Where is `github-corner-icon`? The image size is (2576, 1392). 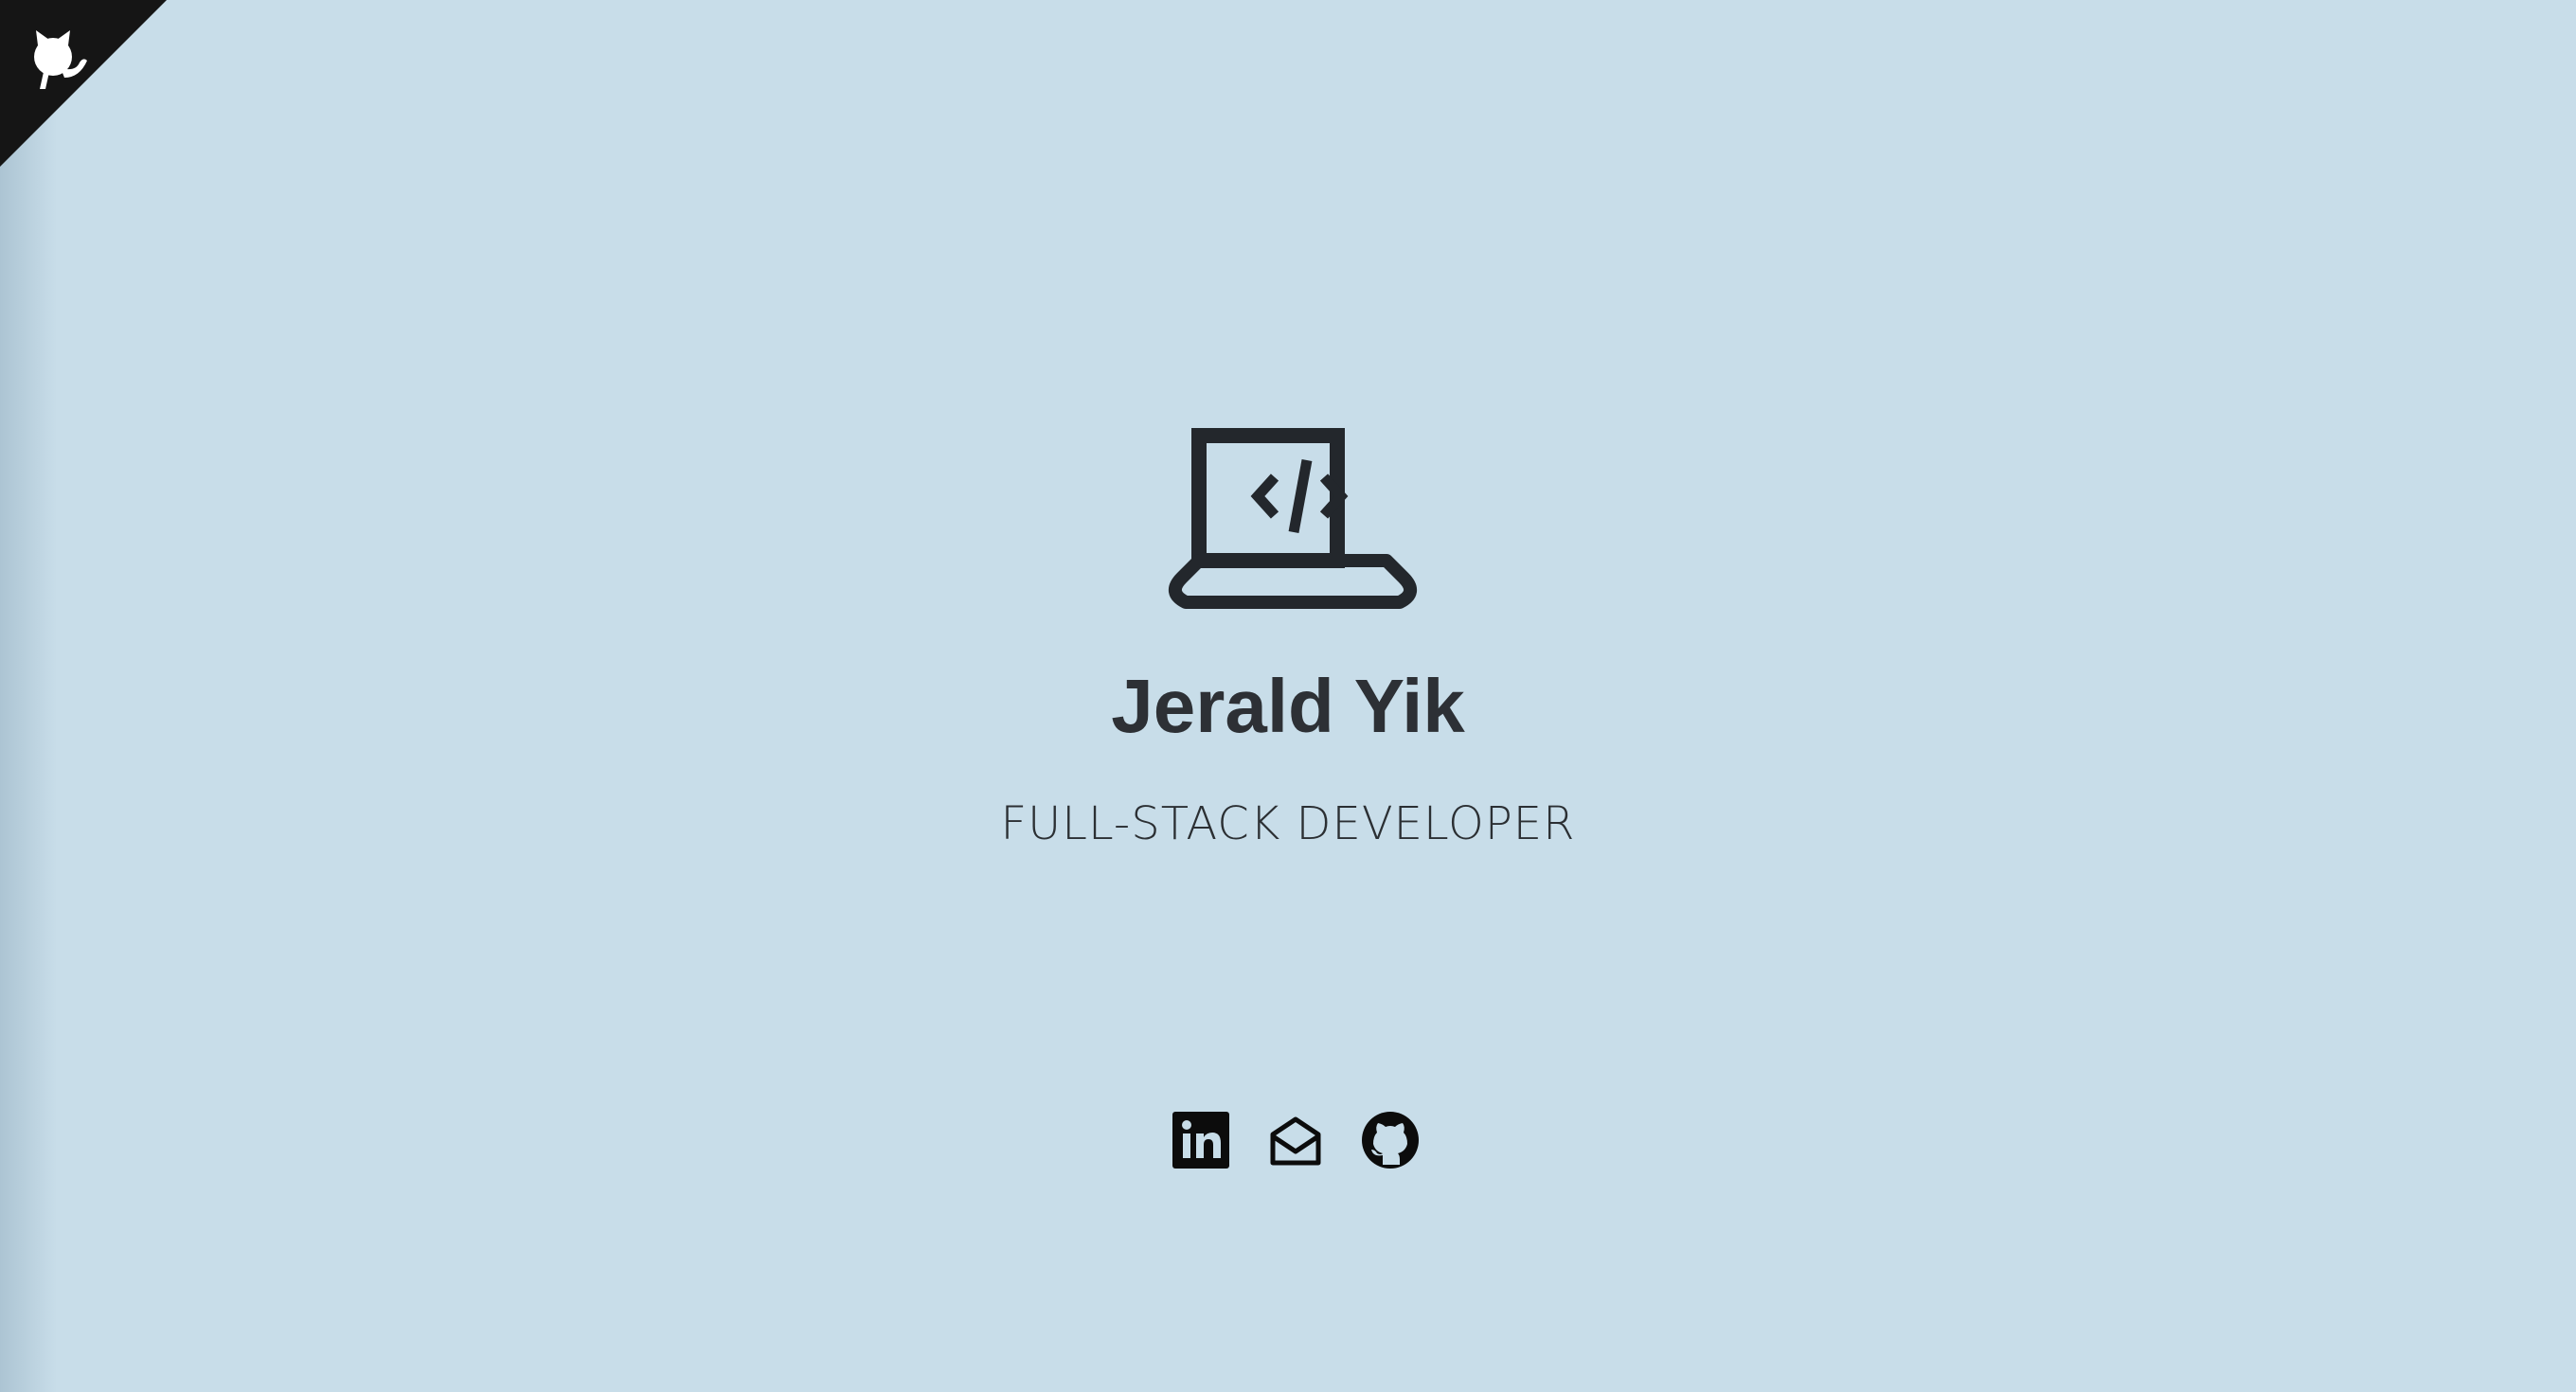 github-corner-icon is located at coordinates (83, 84).